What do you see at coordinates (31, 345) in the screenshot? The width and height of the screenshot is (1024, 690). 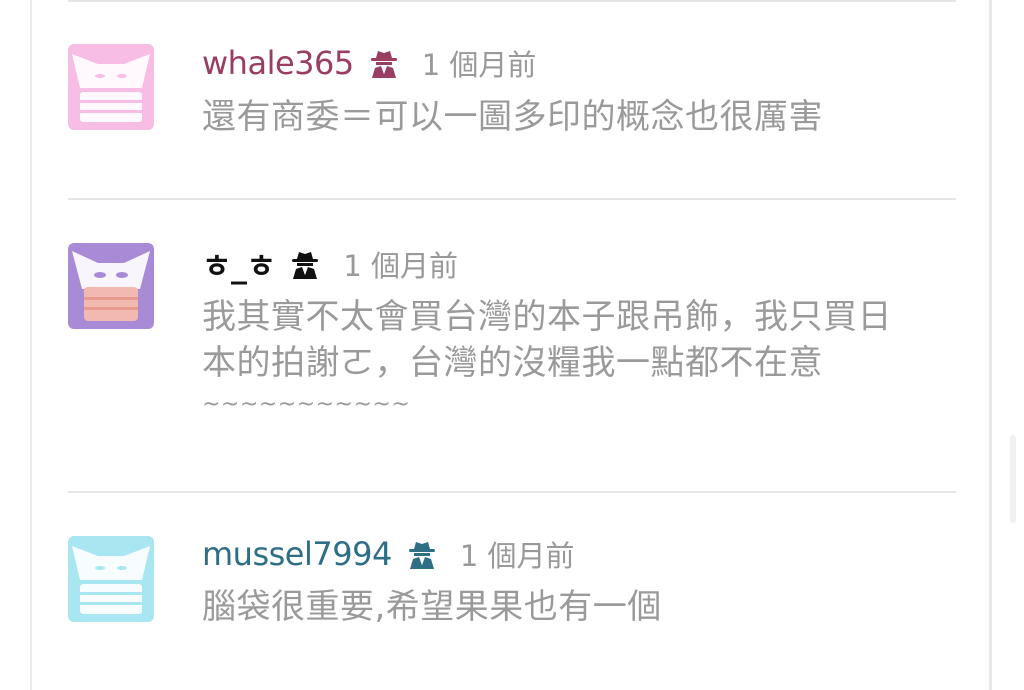 I see `page-edge-left` at bounding box center [31, 345].